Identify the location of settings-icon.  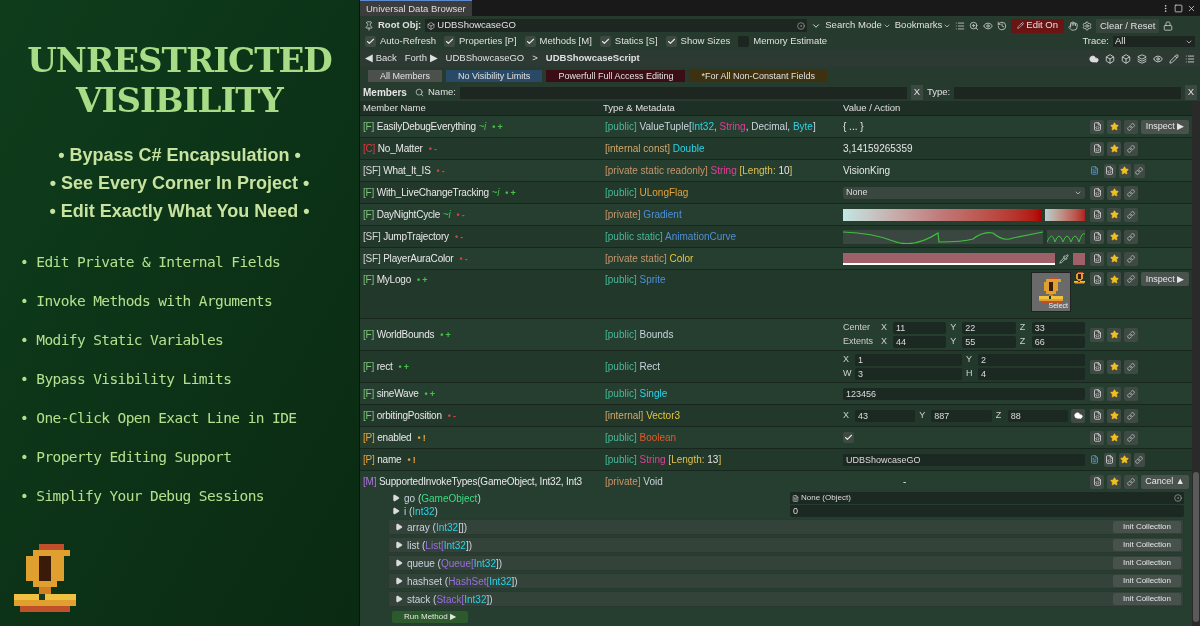
(1087, 25).